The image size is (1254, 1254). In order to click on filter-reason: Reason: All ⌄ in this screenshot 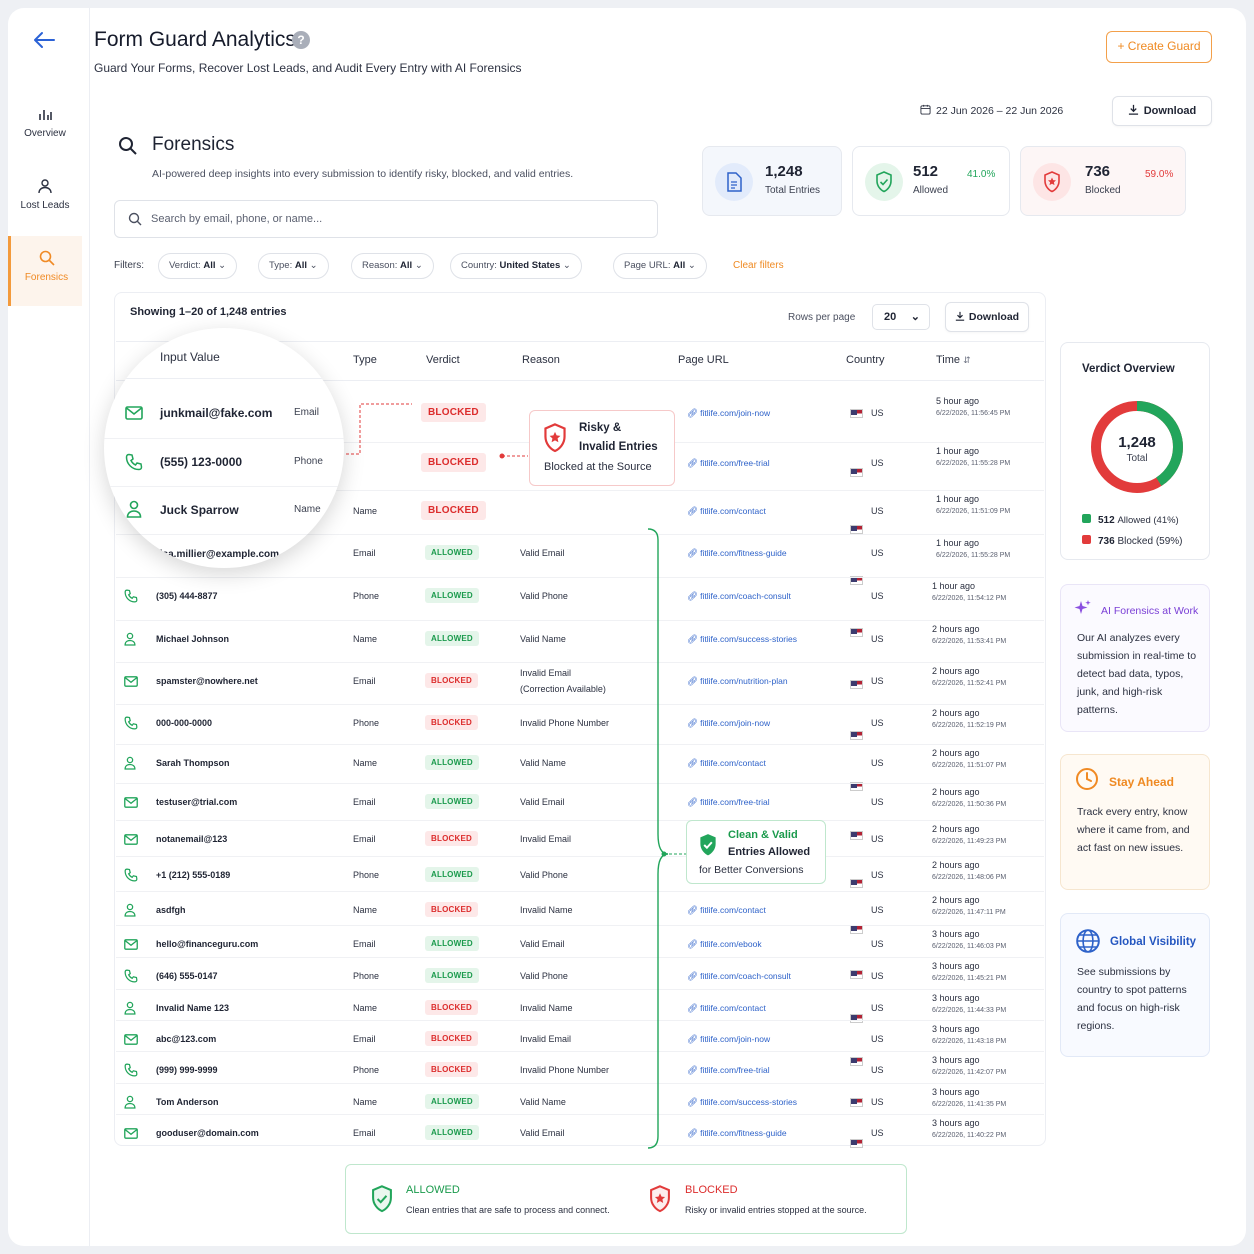, I will do `click(392, 266)`.